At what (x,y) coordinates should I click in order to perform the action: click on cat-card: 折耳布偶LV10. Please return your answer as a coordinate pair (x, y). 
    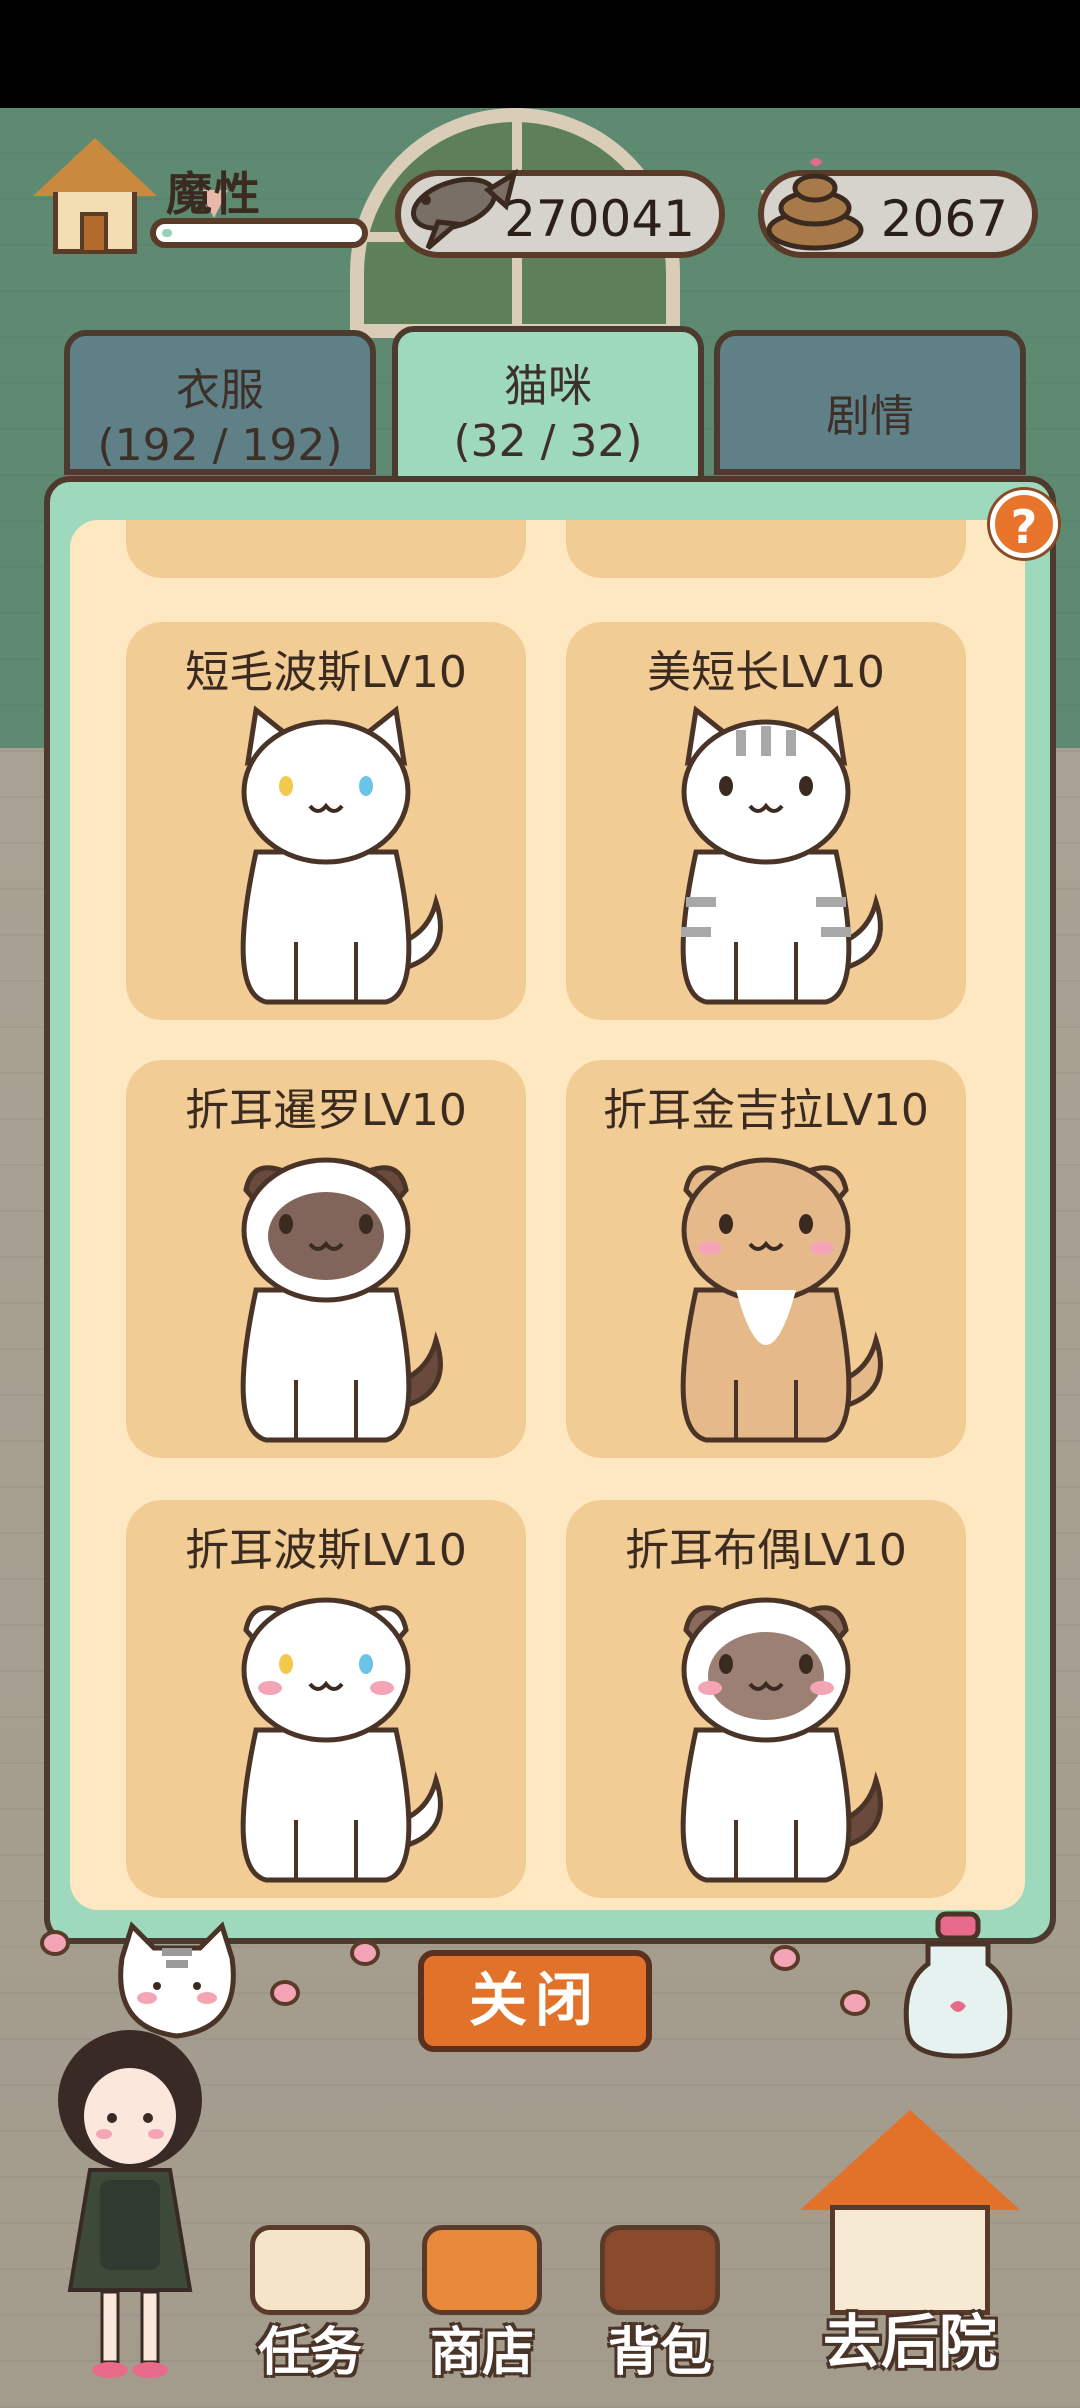
    Looking at the image, I should click on (766, 1699).